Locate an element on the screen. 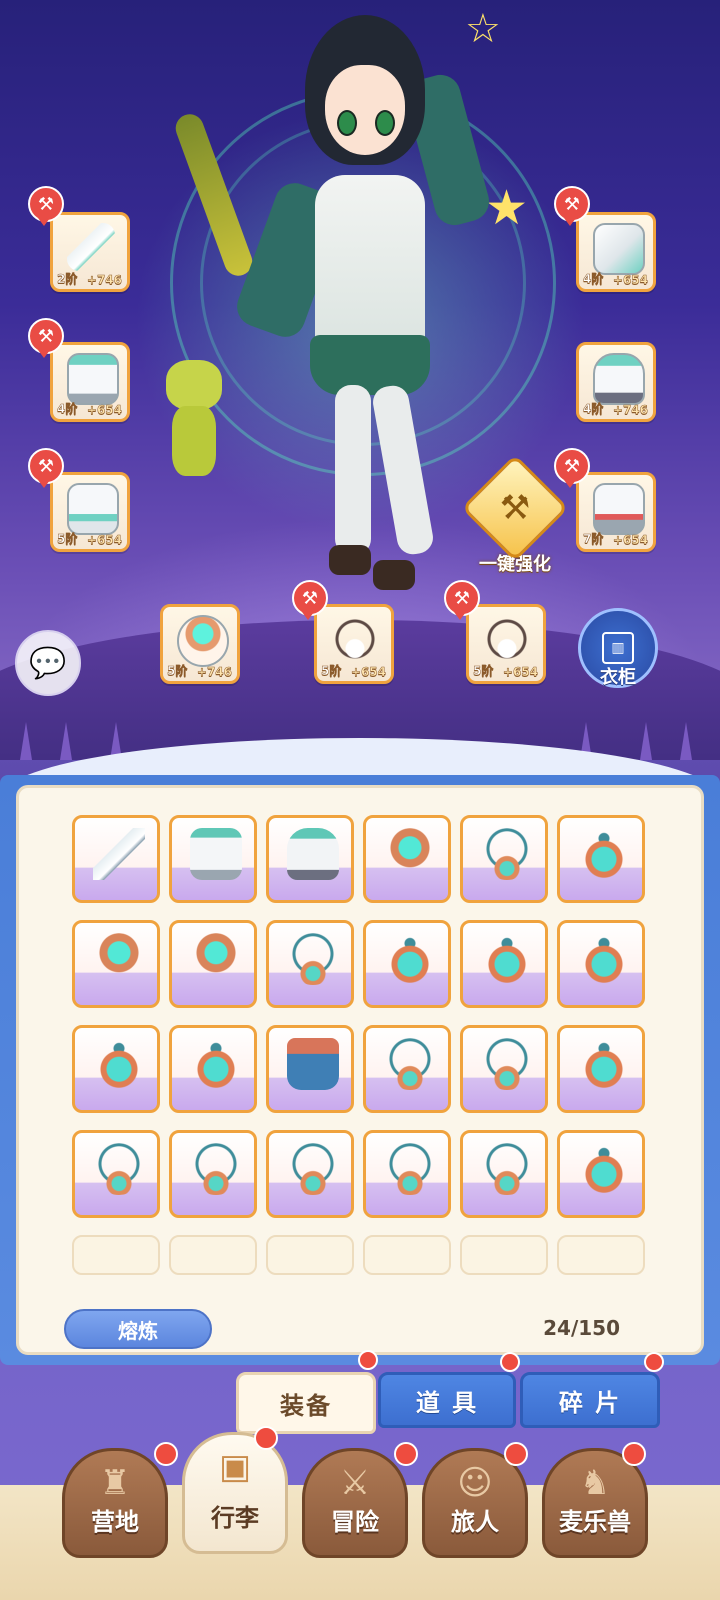  armor-gear-icon is located at coordinates (93, 379).